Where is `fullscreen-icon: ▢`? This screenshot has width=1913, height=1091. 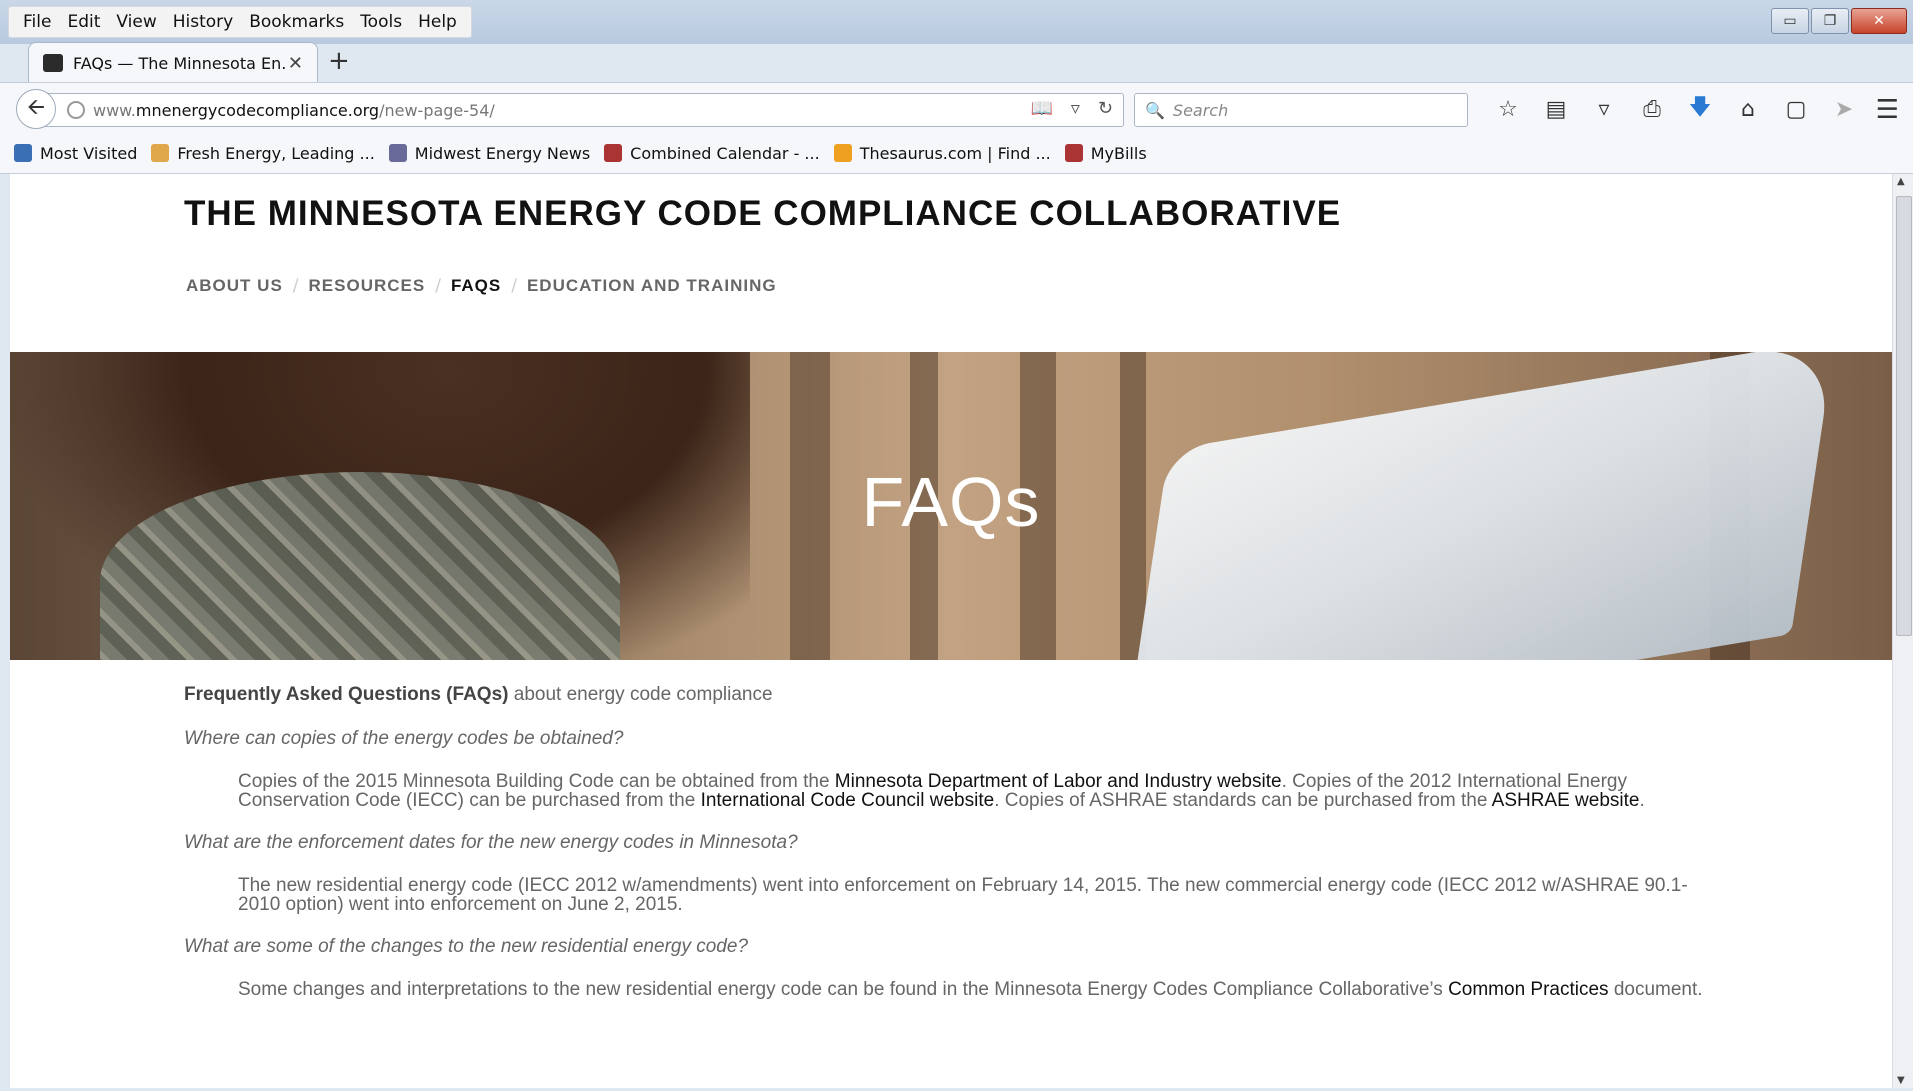
fullscreen-icon: ▢ is located at coordinates (1796, 109).